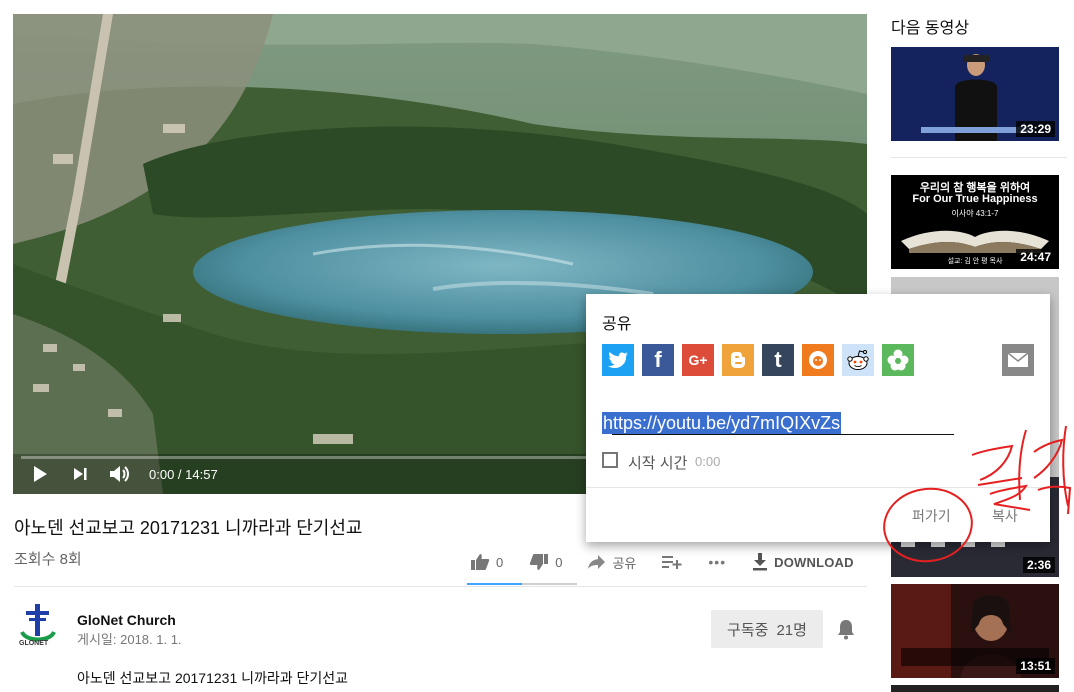 The height and width of the screenshot is (692, 1074). Describe the element at coordinates (40, 474) in the screenshot. I see `play-icon` at that location.